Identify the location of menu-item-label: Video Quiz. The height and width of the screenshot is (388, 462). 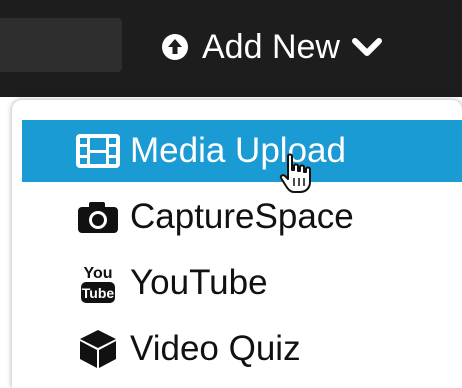
(215, 348).